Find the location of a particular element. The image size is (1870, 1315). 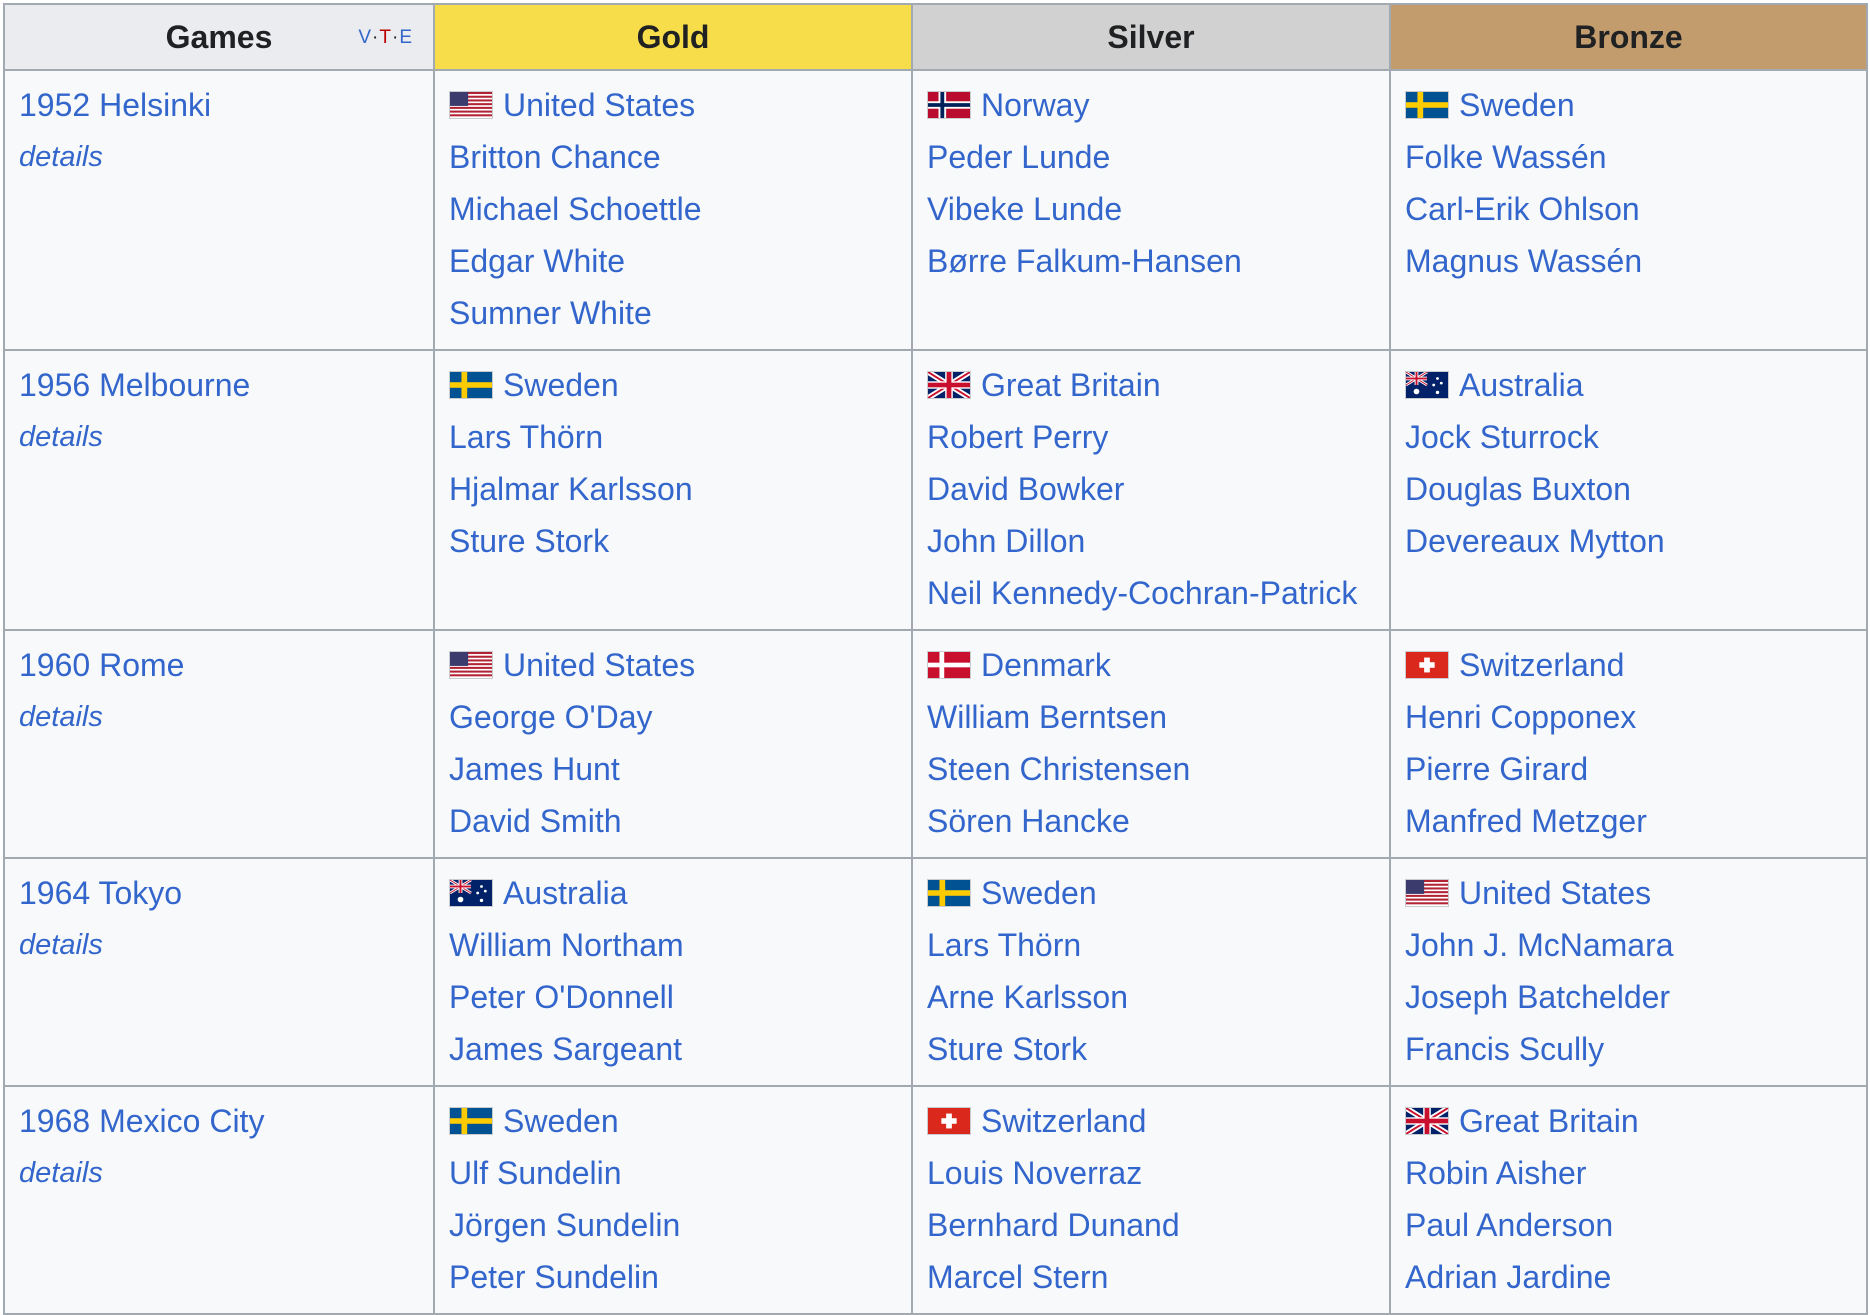

athlete-link: Pierre Girard is located at coordinates (1629, 769).